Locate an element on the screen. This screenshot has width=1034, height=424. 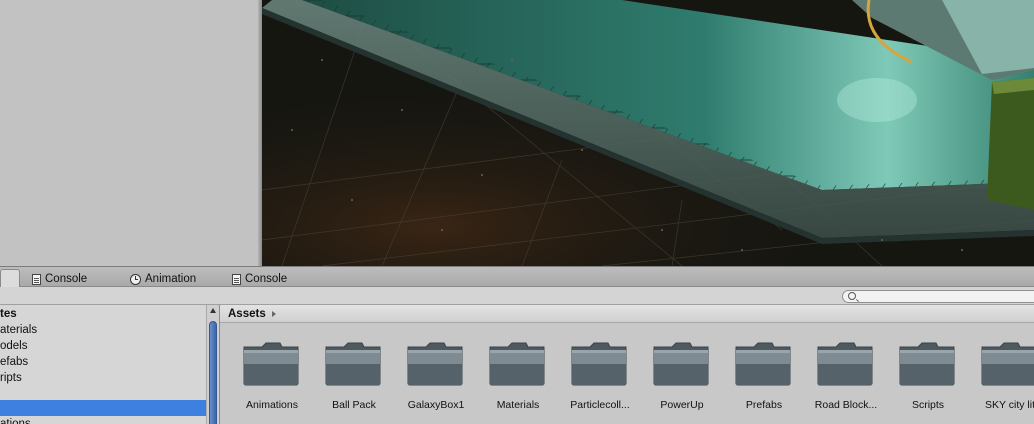
asset-folder: Prefabs is located at coordinates (751, 381).